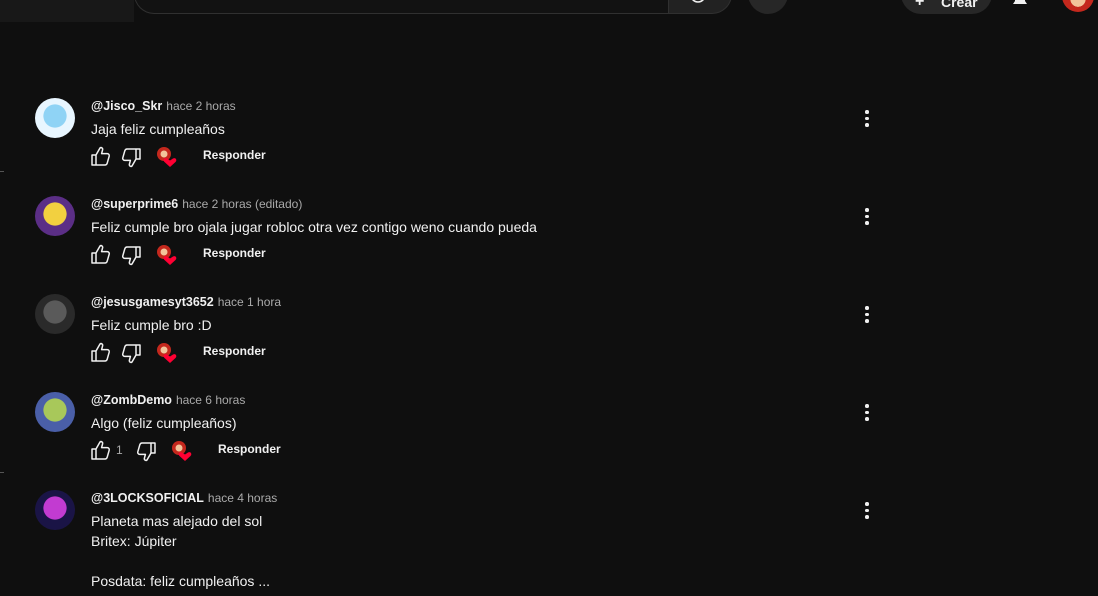 The height and width of the screenshot is (596, 1098). What do you see at coordinates (158, 129) in the screenshot?
I see `comment-text: Jaja feliz cumpleaños` at bounding box center [158, 129].